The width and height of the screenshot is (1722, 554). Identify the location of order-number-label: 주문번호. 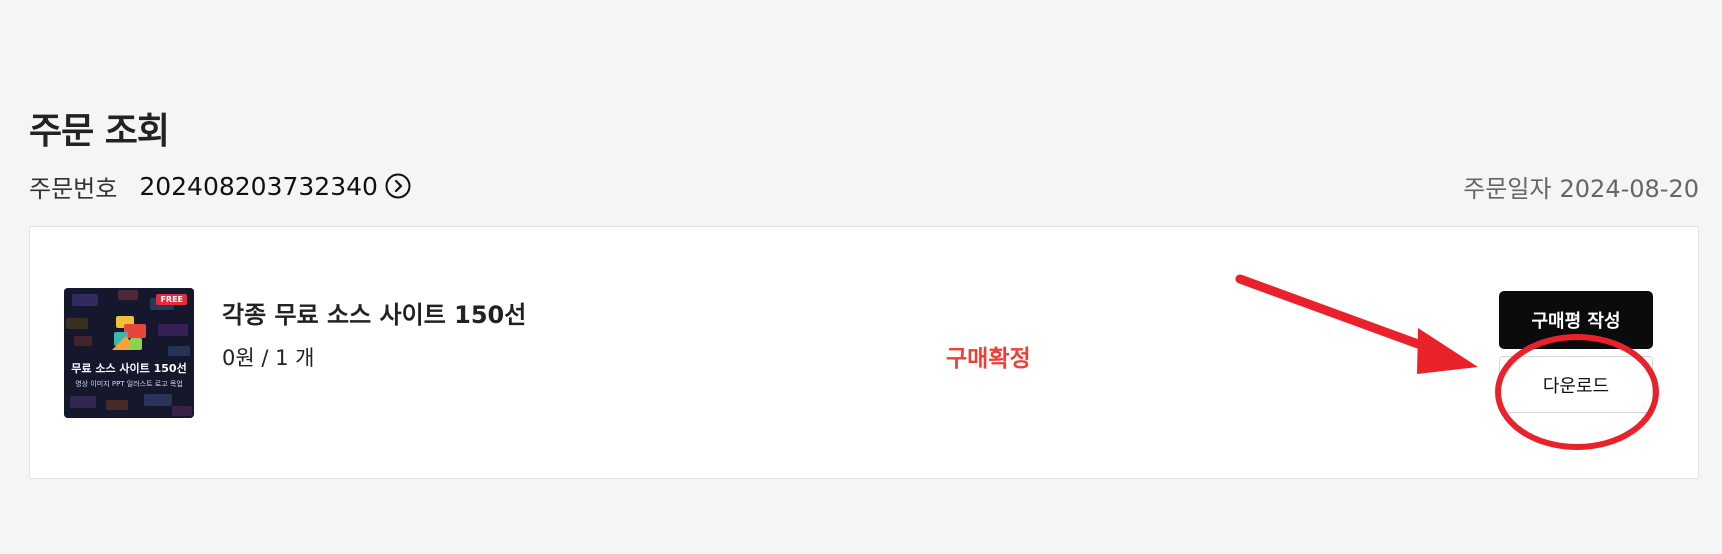
(73, 188).